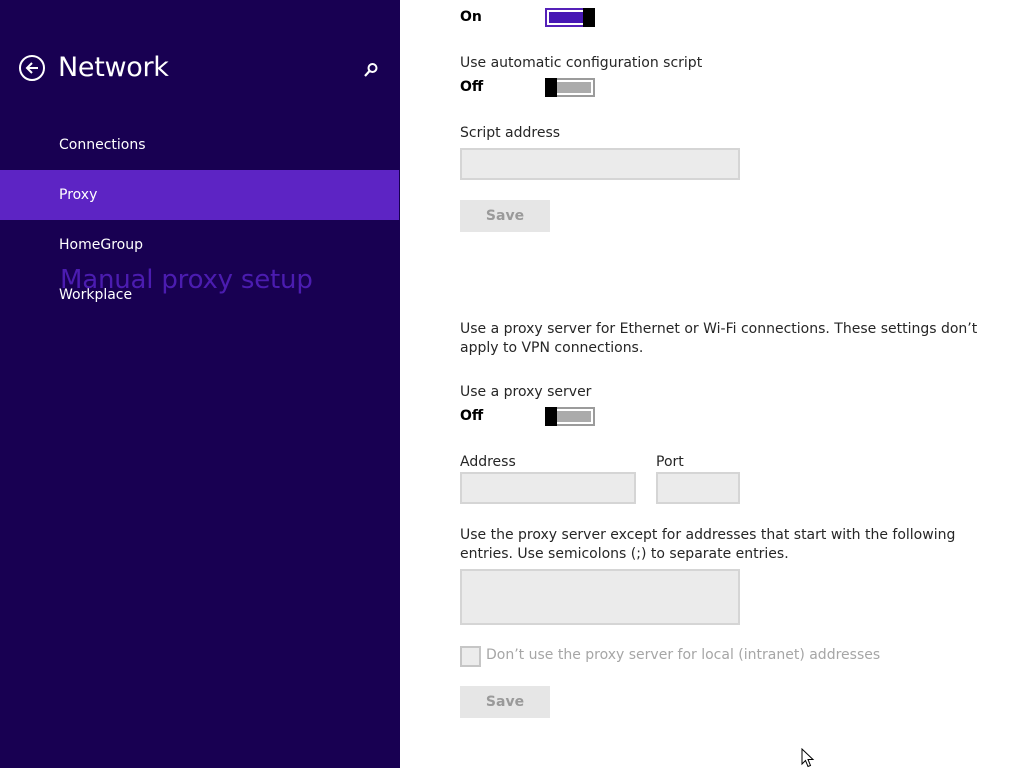  I want to click on address-label: Address, so click(488, 462).